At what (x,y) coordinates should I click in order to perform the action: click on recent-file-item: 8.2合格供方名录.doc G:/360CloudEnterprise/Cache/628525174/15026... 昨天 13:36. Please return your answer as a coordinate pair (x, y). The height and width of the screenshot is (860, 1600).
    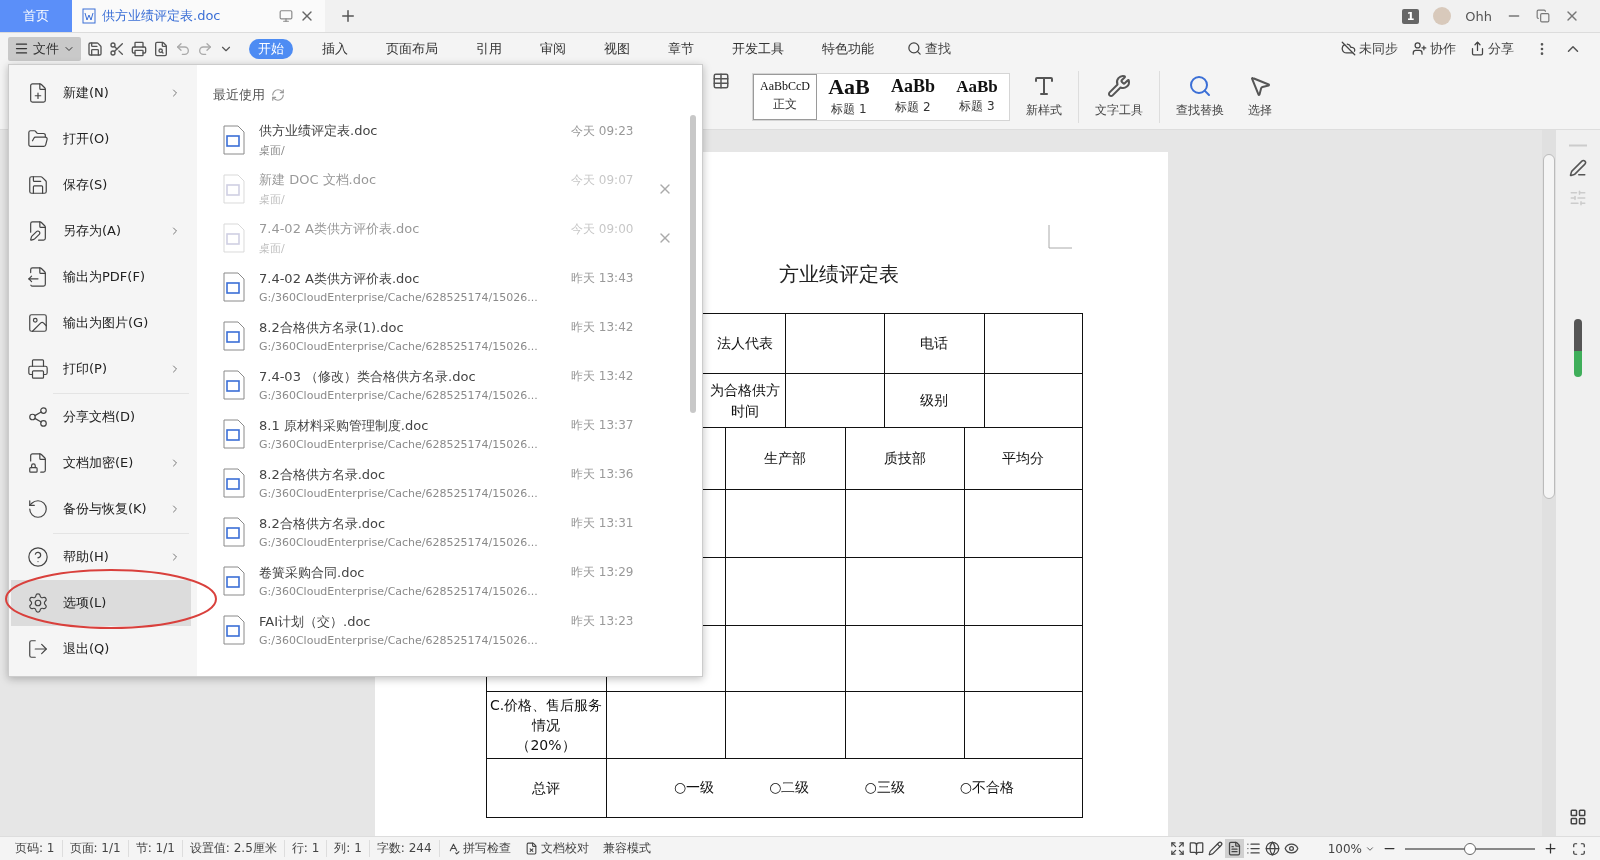
    Looking at the image, I should click on (457, 482).